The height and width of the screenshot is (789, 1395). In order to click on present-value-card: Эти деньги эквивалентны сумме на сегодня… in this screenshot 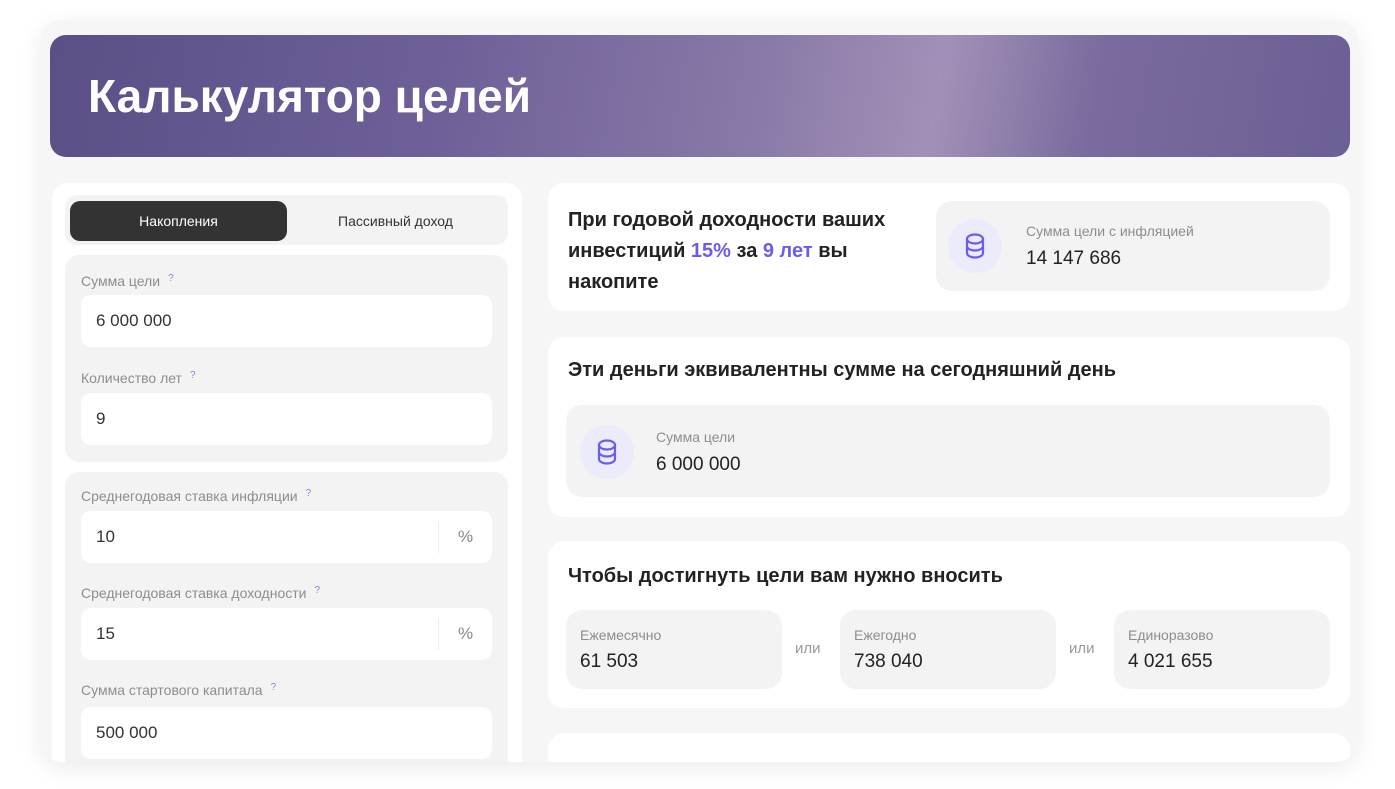, I will do `click(949, 427)`.